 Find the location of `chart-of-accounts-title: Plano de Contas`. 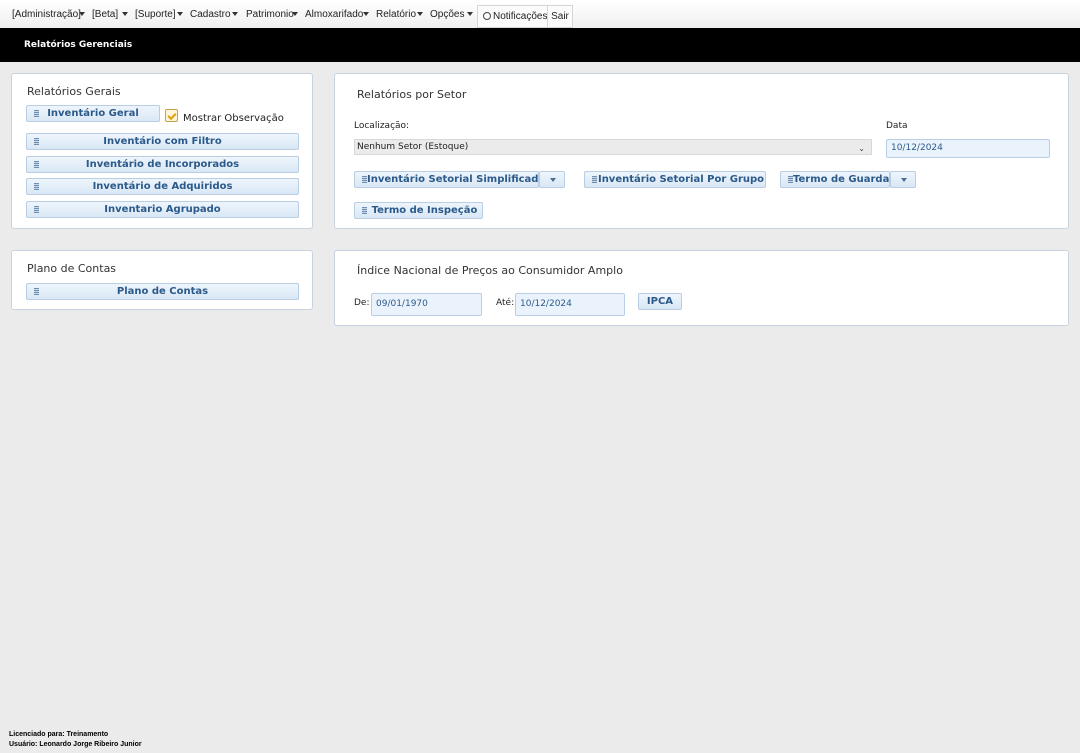

chart-of-accounts-title: Plano de Contas is located at coordinates (72, 268).